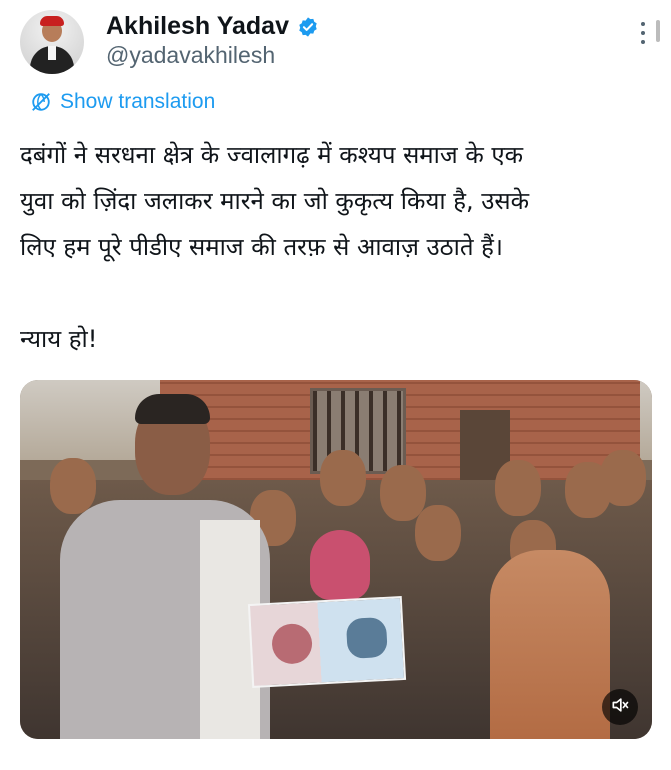 This screenshot has height=770, width=671. Describe the element at coordinates (138, 101) in the screenshot. I see `show-translation-label: Show translation` at that location.